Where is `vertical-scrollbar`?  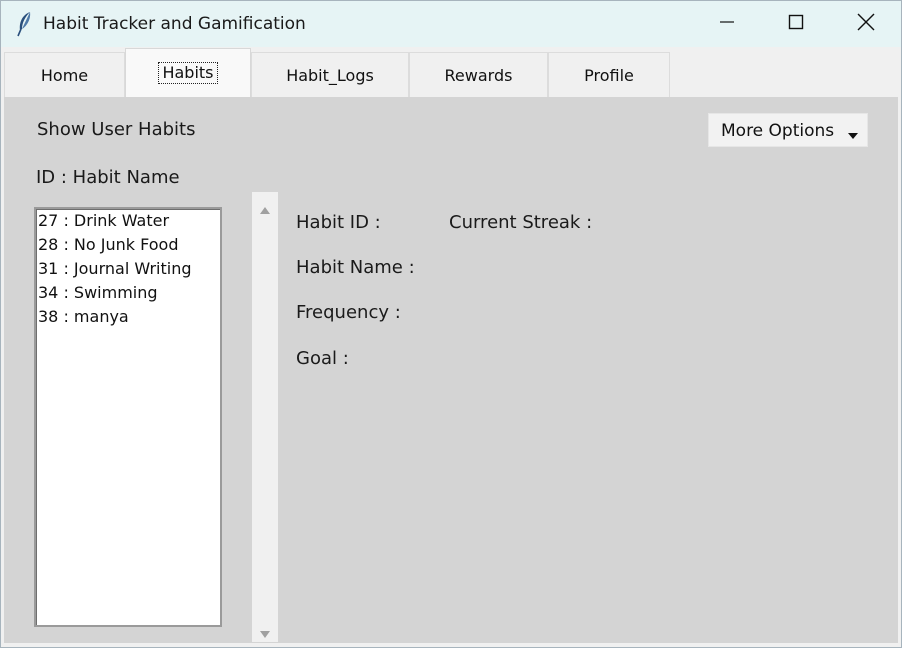
vertical-scrollbar is located at coordinates (265, 417).